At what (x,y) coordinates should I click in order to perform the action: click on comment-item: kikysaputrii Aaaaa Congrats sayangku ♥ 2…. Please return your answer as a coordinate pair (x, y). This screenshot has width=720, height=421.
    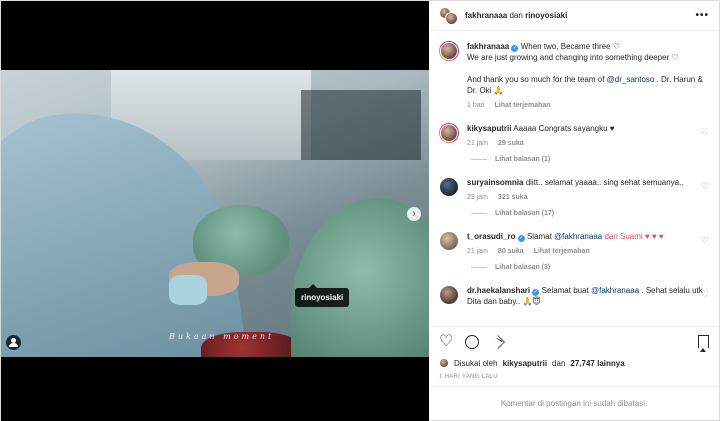
    Looking at the image, I should click on (574, 135).